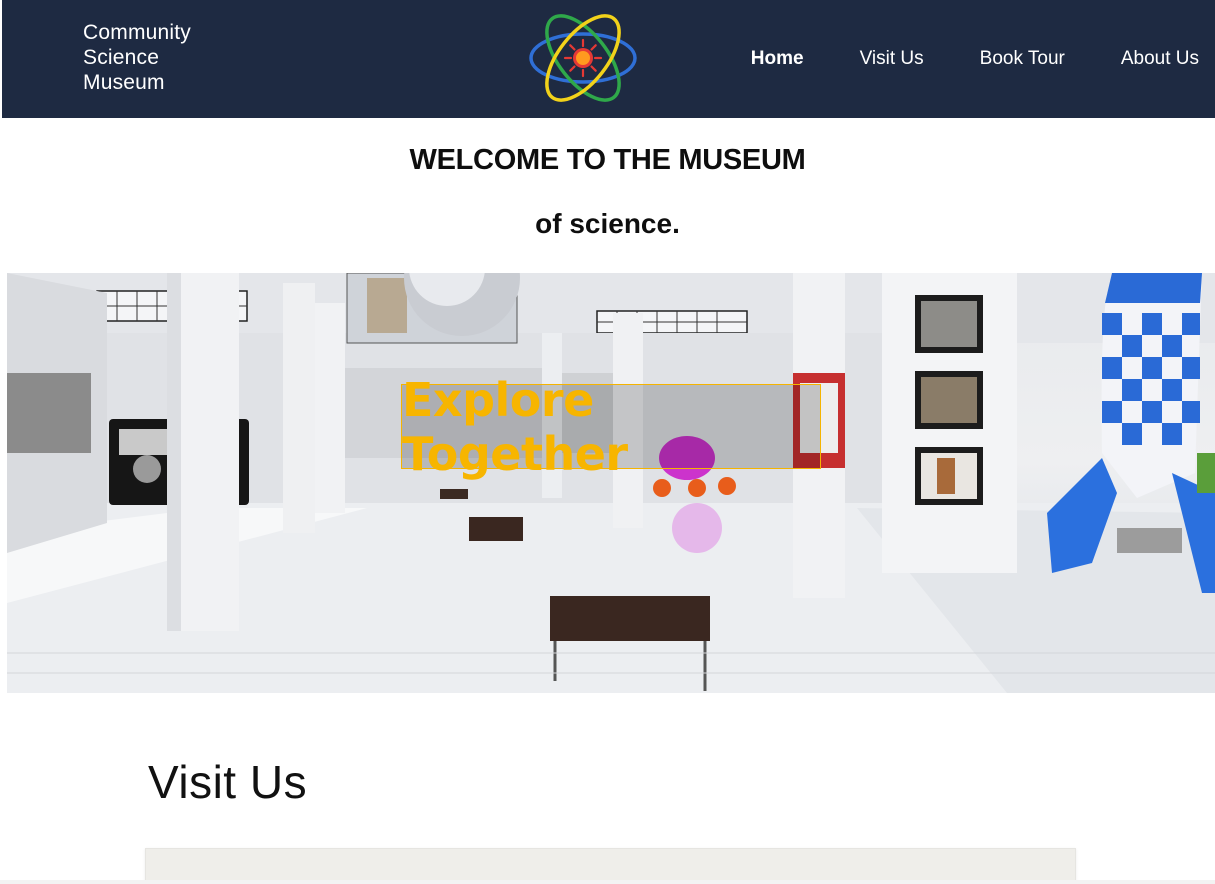 The height and width of the screenshot is (884, 1215). I want to click on hero-cta-label: Explore Together, so click(515, 426).